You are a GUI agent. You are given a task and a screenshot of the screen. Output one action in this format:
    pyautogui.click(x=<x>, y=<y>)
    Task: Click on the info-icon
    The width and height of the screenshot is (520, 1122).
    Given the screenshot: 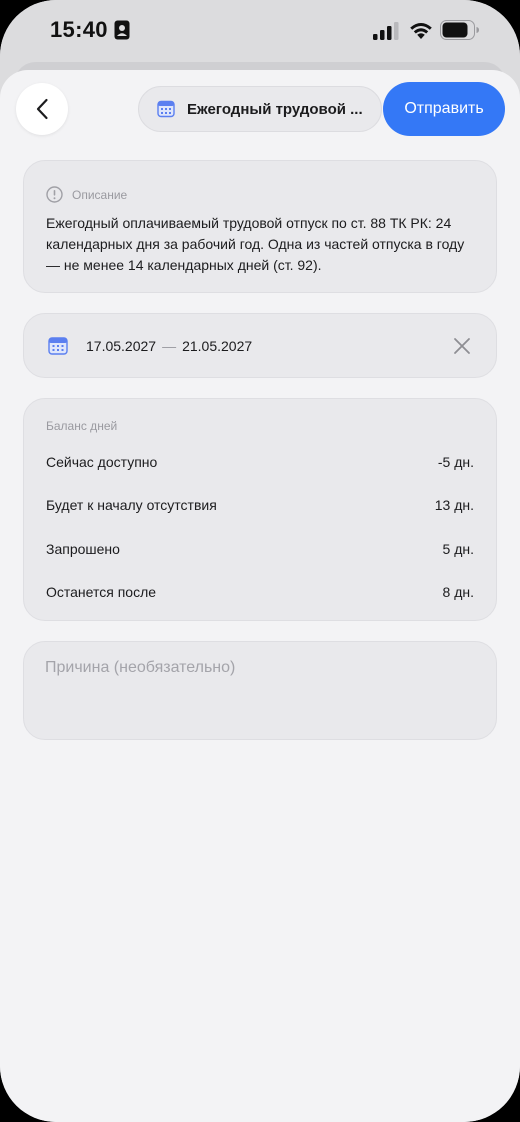 What is the action you would take?
    pyautogui.click(x=54, y=194)
    